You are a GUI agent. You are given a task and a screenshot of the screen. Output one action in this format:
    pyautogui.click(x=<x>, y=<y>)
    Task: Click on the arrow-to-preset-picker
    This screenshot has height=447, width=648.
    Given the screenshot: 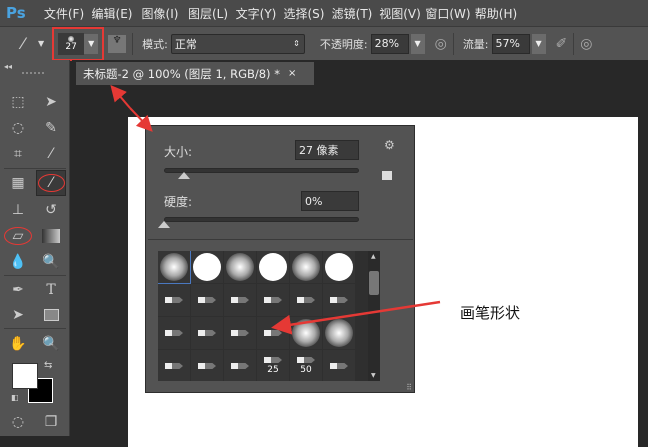 What is the action you would take?
    pyautogui.click(x=120, y=96)
    